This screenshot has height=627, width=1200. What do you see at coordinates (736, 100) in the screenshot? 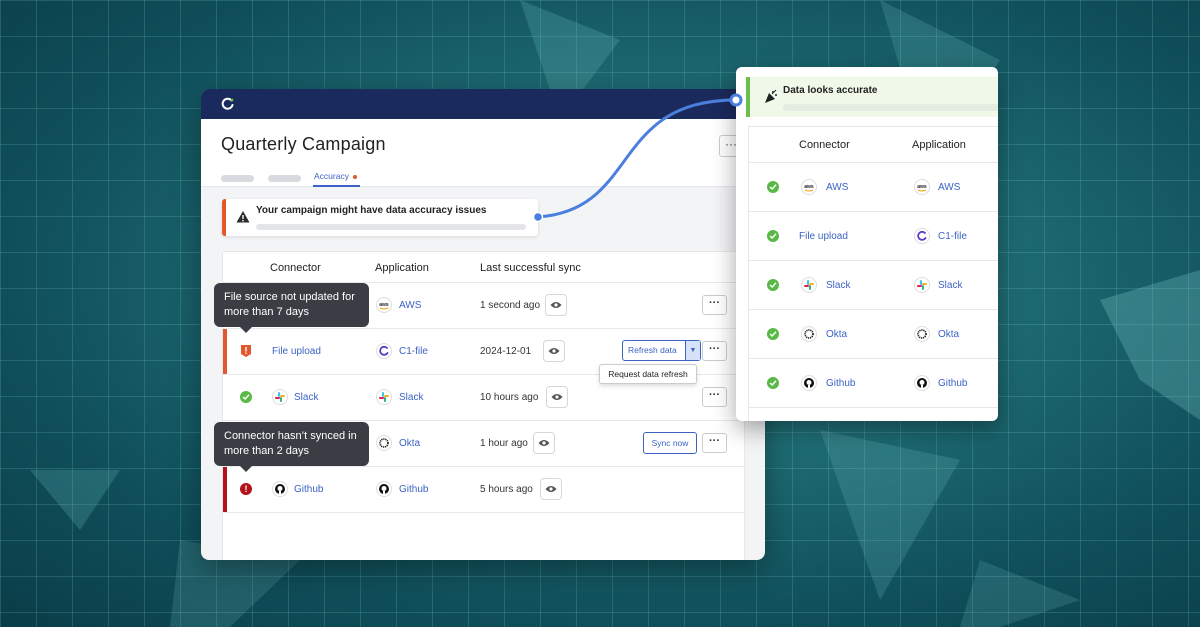
I see `connection-end-dot` at bounding box center [736, 100].